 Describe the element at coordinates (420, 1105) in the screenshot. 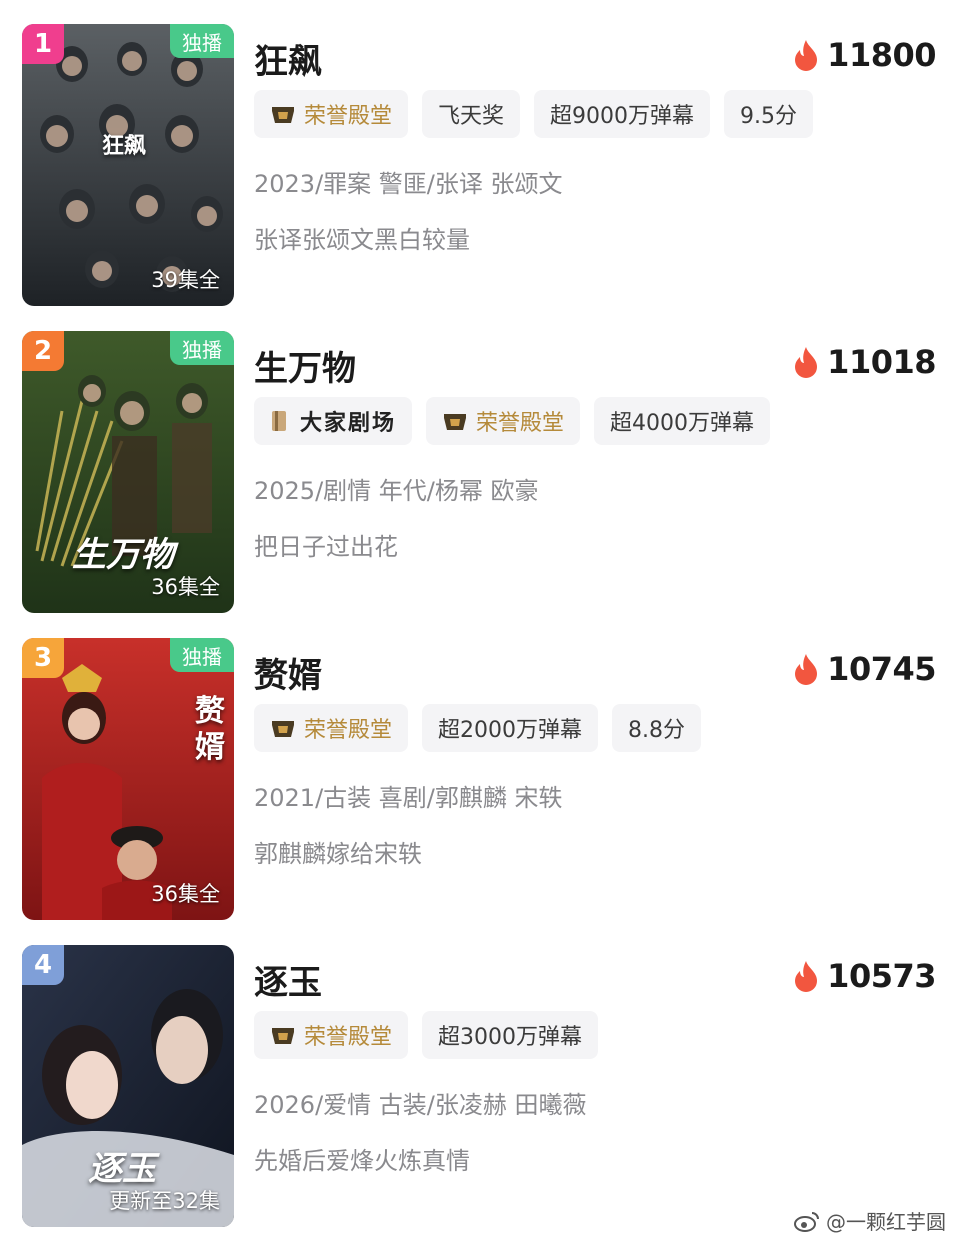

I see `drama-meta: 2026/爱情 古装/张凌赫 田曦薇` at that location.